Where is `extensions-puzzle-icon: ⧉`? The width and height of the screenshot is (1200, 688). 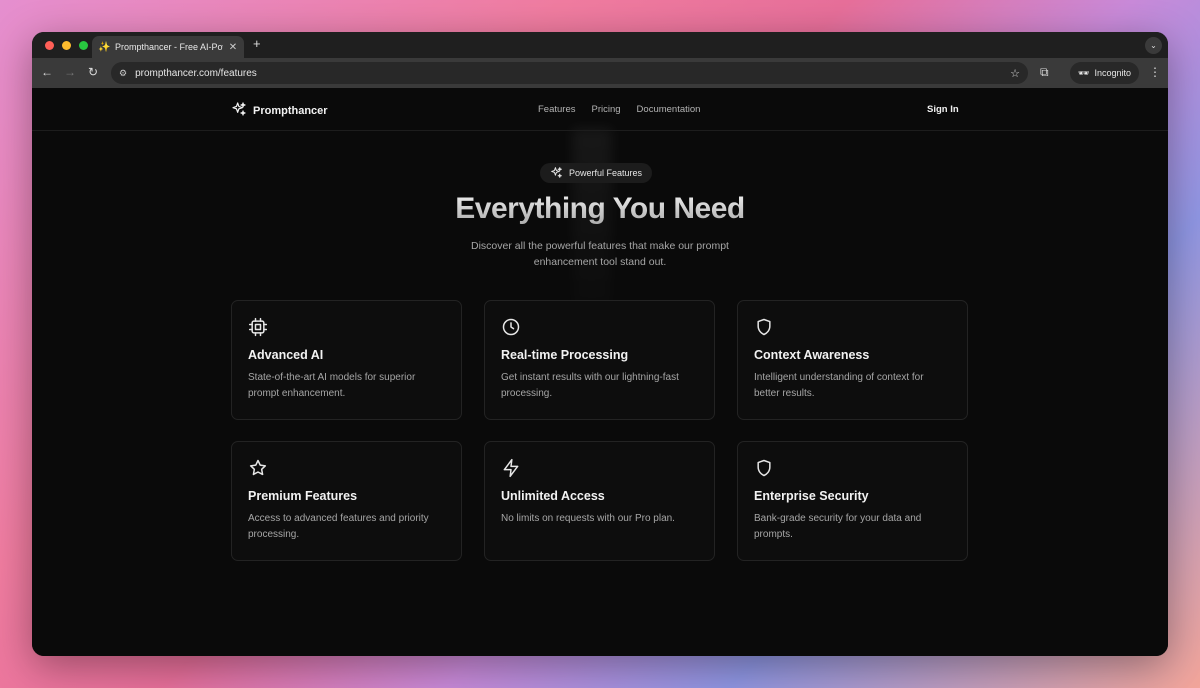 extensions-puzzle-icon: ⧉ is located at coordinates (1044, 72).